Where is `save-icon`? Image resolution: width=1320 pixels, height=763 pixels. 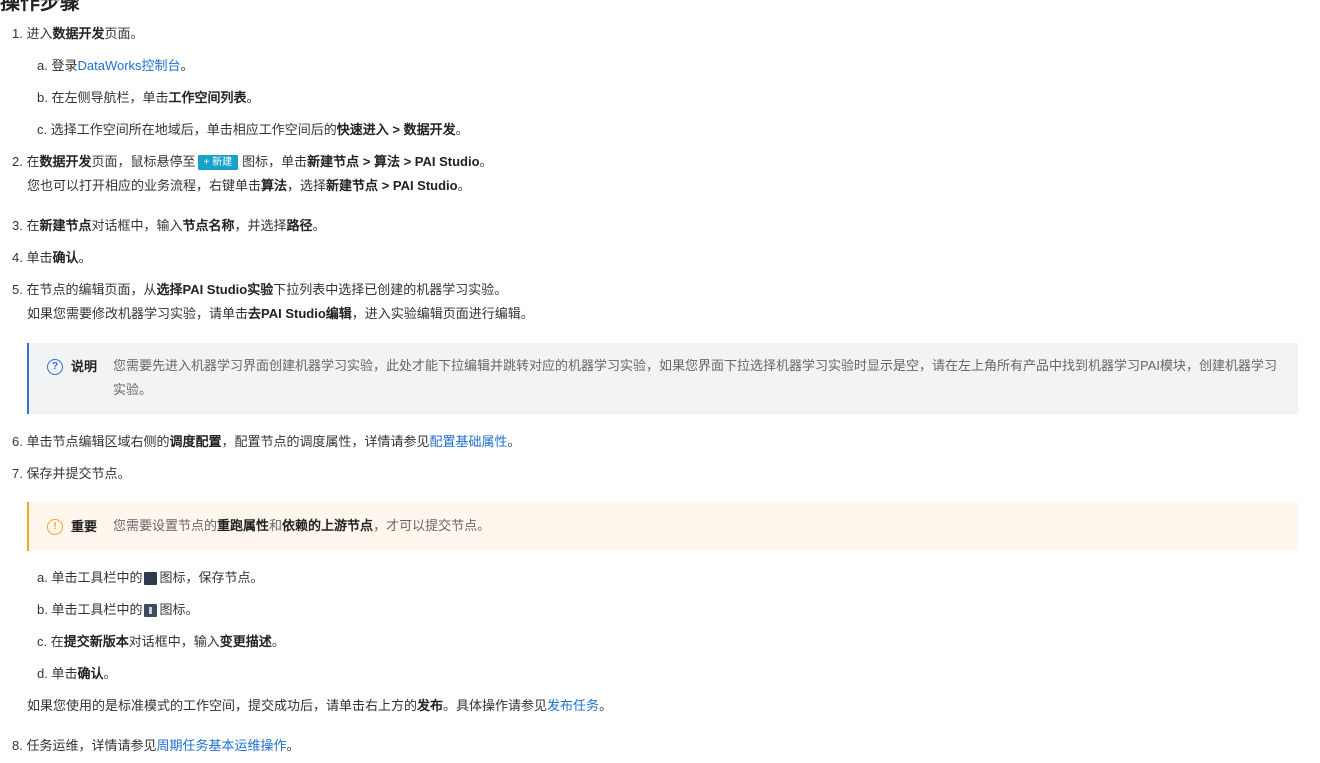
save-icon is located at coordinates (151, 579).